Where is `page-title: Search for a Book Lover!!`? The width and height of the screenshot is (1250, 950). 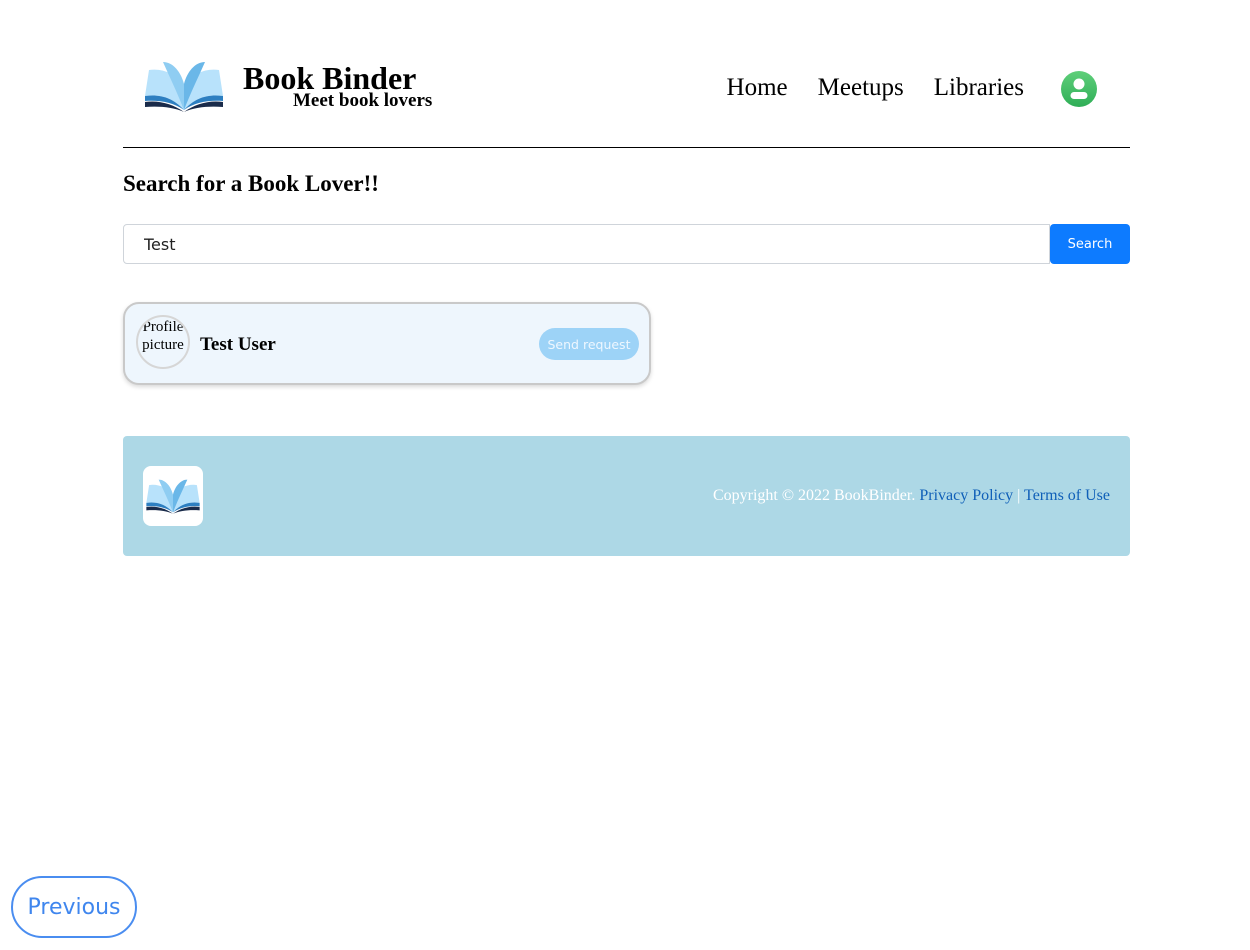 page-title: Search for a Book Lover!! is located at coordinates (251, 183).